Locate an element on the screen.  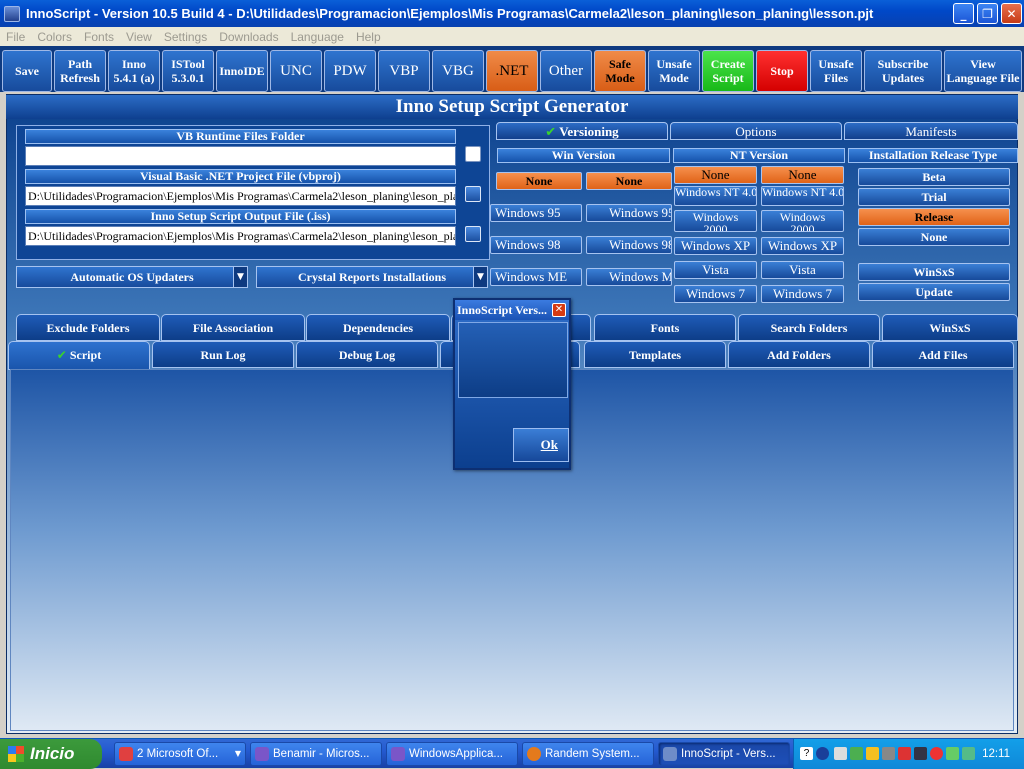
winxp-min-button: Windows XP is located at coordinates (715, 246).